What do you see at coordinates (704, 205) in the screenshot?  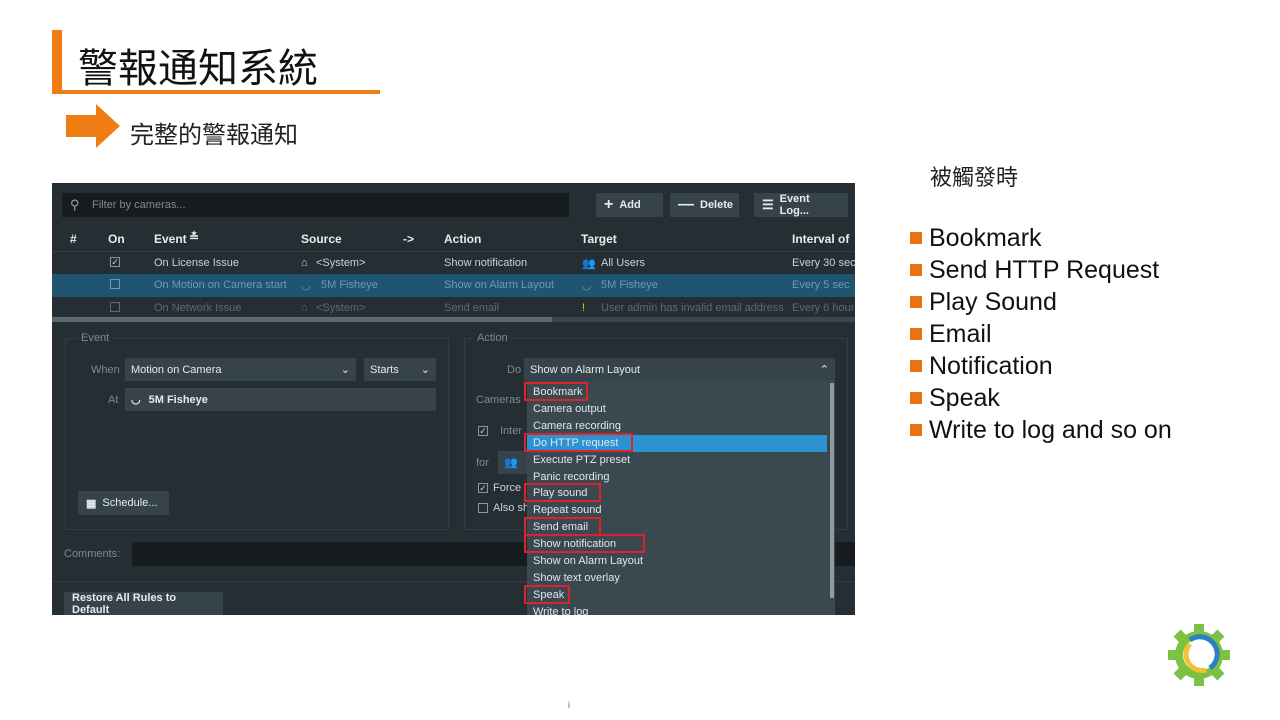 I see `delete-button: — Delete` at bounding box center [704, 205].